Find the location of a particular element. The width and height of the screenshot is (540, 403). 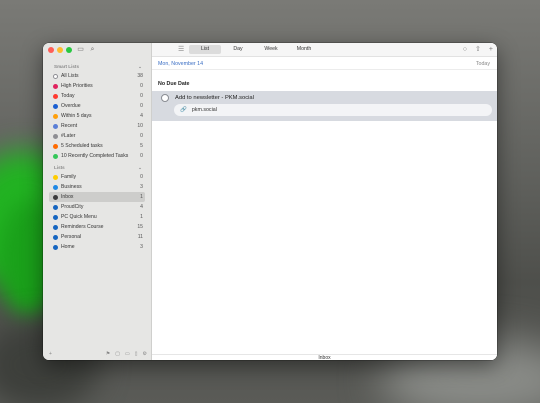

close-button is located at coordinates (51, 50).